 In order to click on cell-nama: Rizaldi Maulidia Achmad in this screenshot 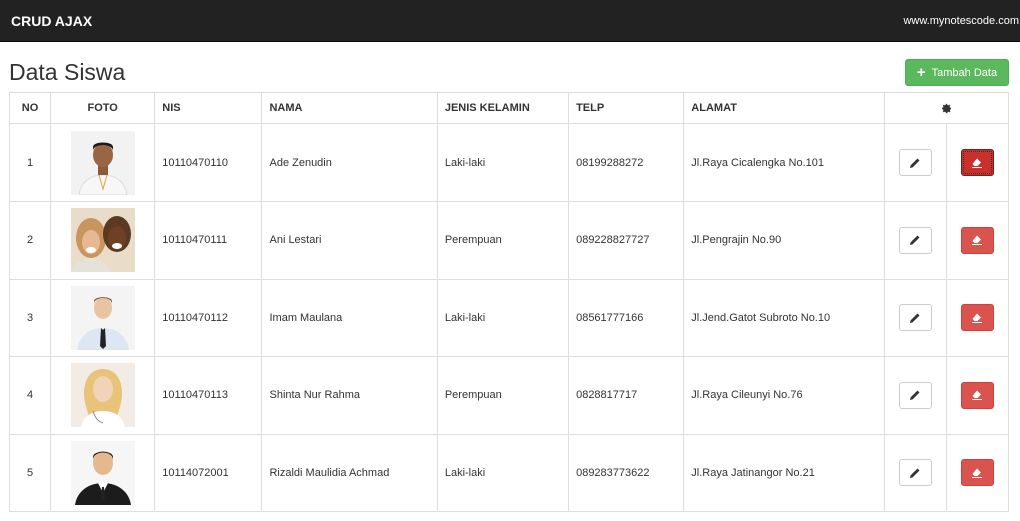, I will do `click(349, 472)`.